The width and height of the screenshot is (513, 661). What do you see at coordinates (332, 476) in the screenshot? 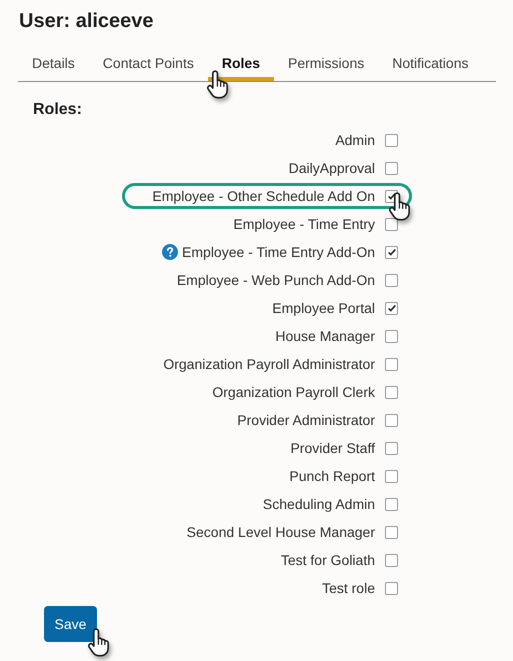
I see `role-label: Punch Report` at bounding box center [332, 476].